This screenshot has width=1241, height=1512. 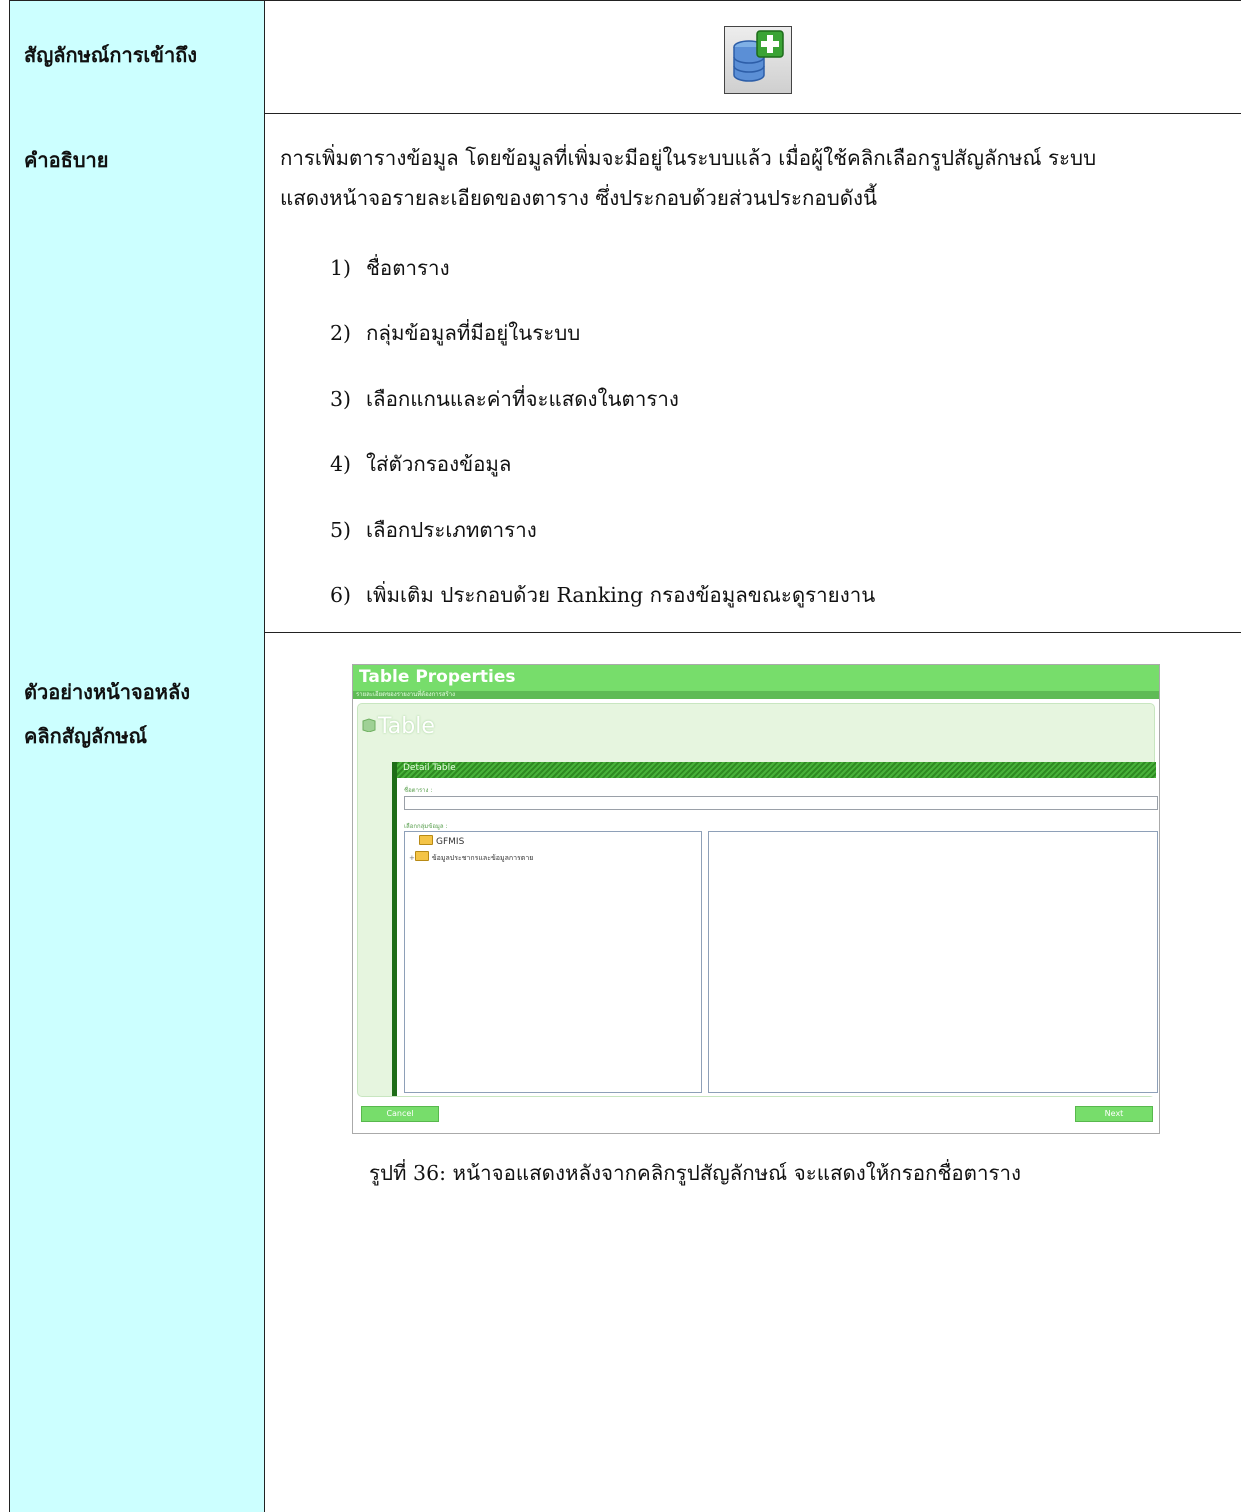 I want to click on panel-heading: Table, so click(x=406, y=726).